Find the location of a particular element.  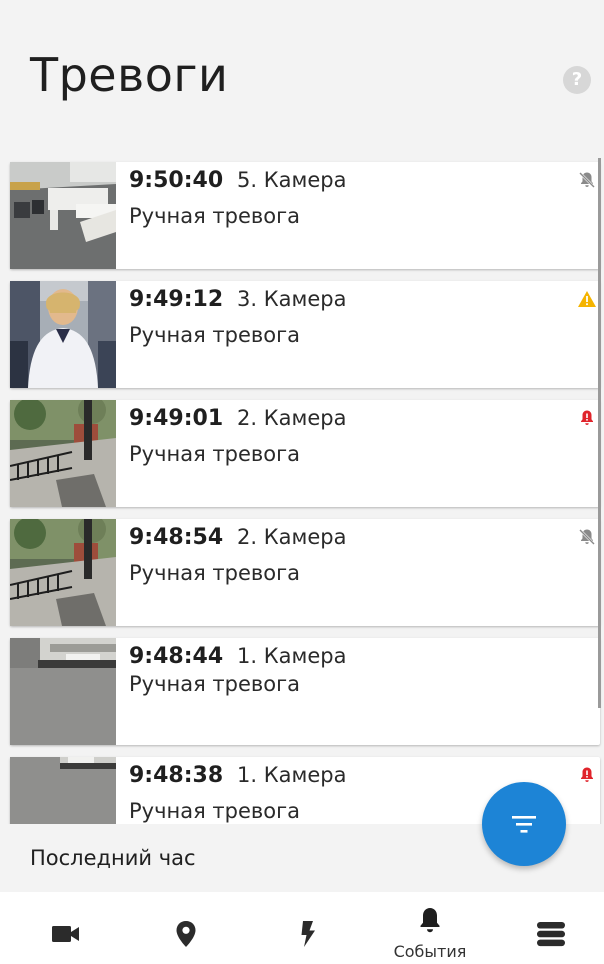

page-title: Тревоги is located at coordinates (129, 75).